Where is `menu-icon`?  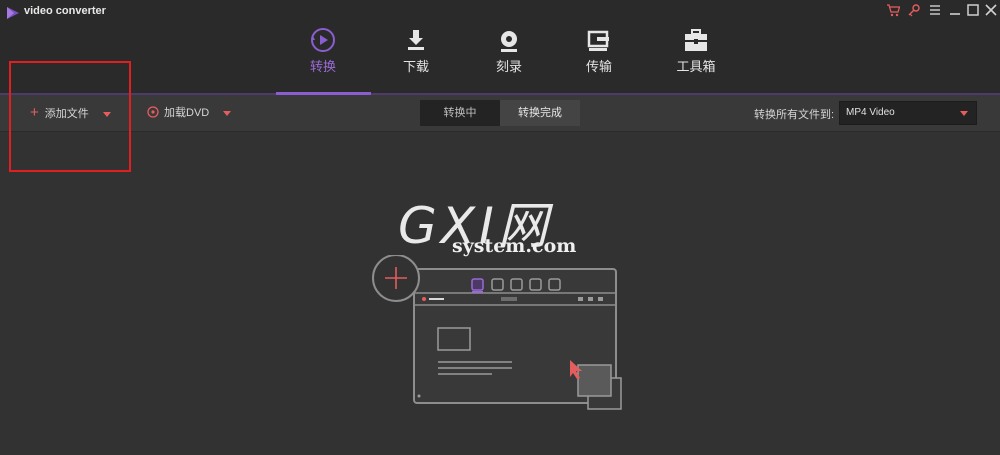 menu-icon is located at coordinates (935, 12).